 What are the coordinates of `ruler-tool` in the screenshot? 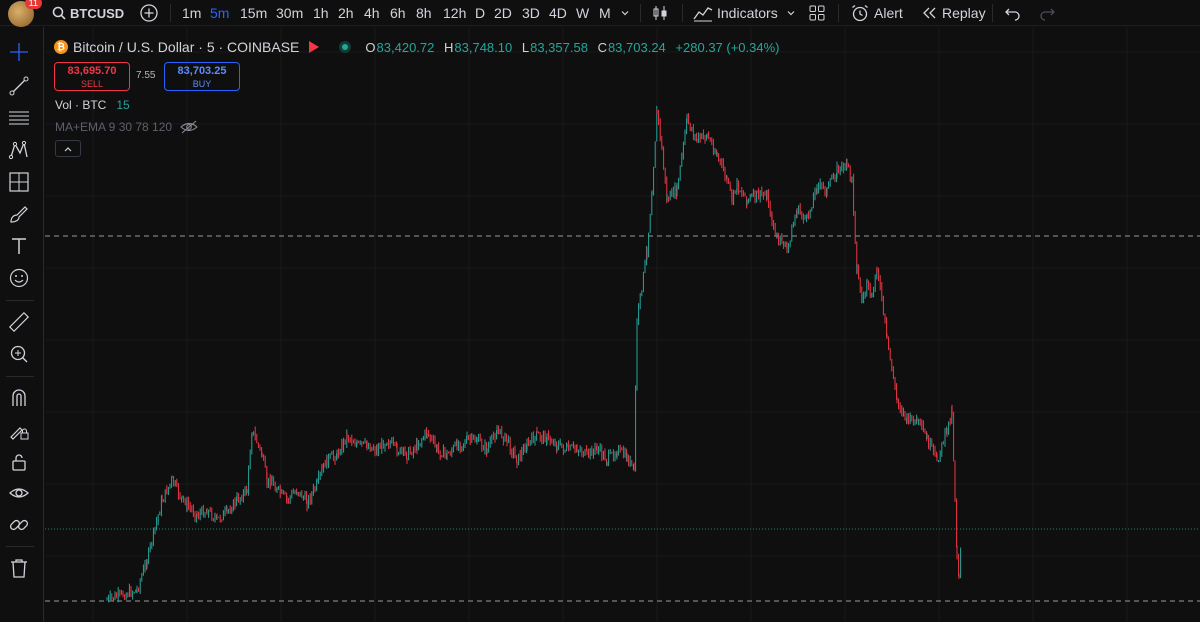 It's located at (19, 322).